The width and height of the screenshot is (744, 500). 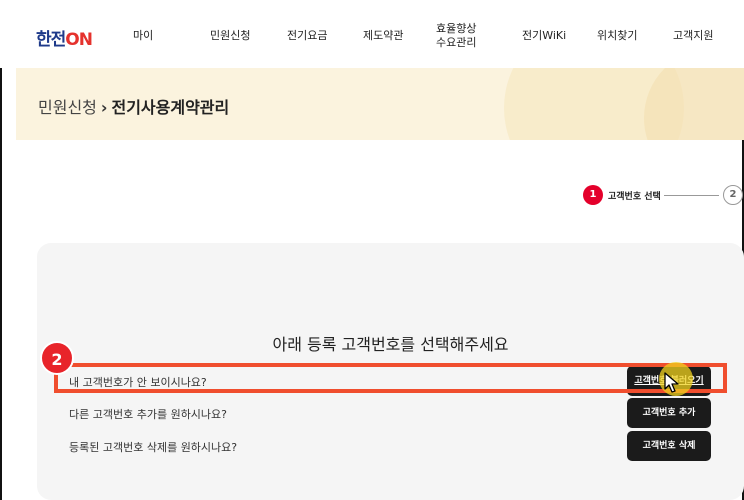 I want to click on nav-item-civil-request: 민원신청, so click(x=230, y=36).